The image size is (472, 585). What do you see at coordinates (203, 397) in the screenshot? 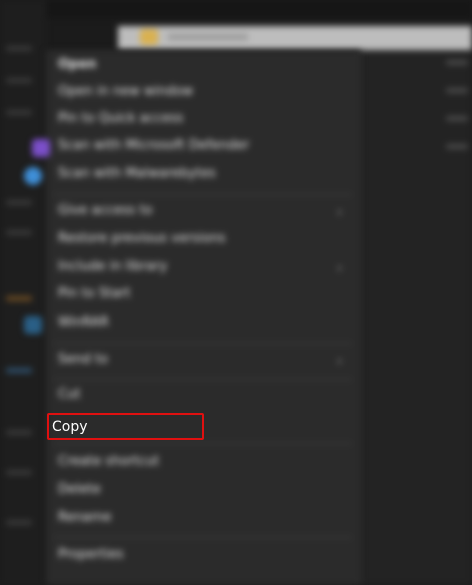
I see `menu-item-cut: Cut` at bounding box center [203, 397].